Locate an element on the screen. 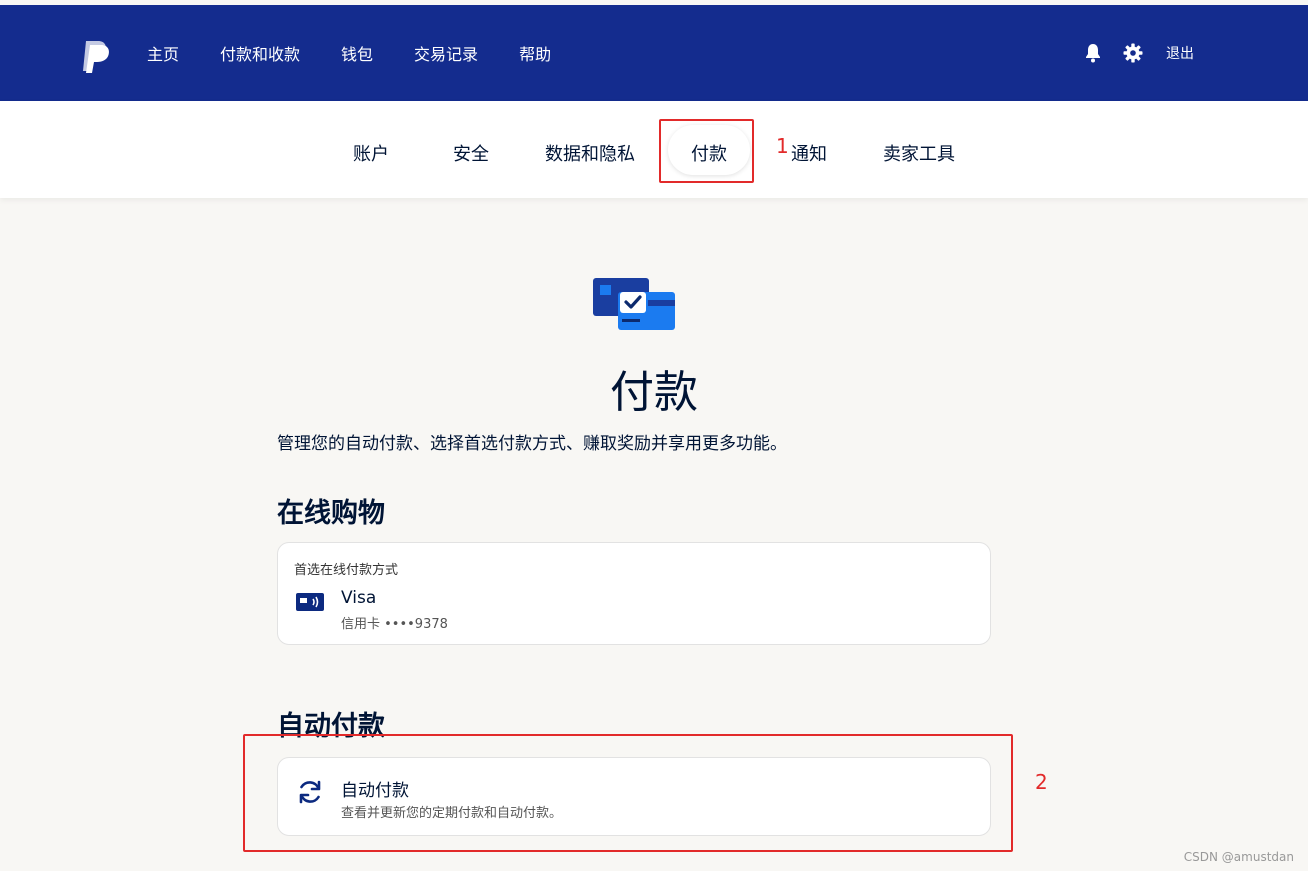 This screenshot has height=871, width=1308. nav-item-activity: 交易记录 is located at coordinates (446, 53).